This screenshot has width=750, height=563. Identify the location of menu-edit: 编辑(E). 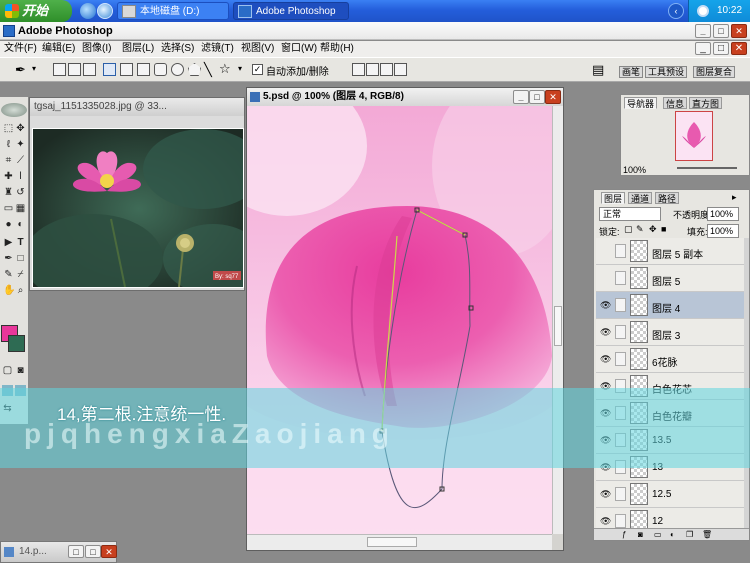
(58, 49).